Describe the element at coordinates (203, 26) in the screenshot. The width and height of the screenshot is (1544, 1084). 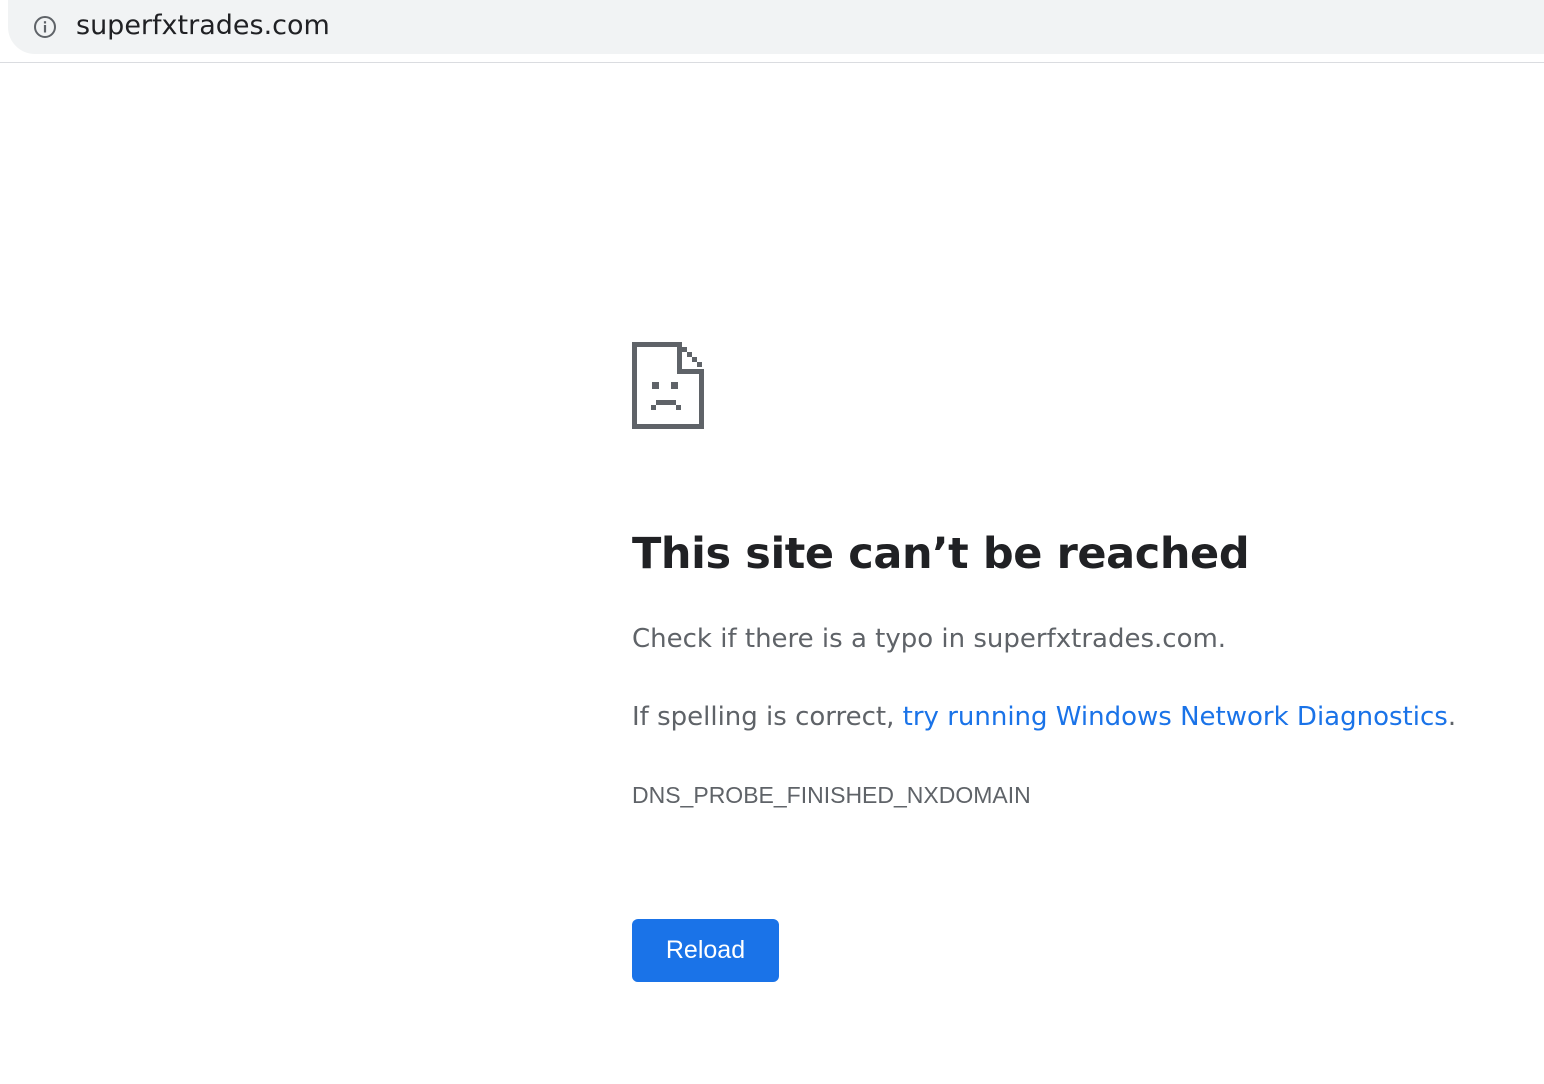
I see `url-text: superfxtrades.com` at that location.